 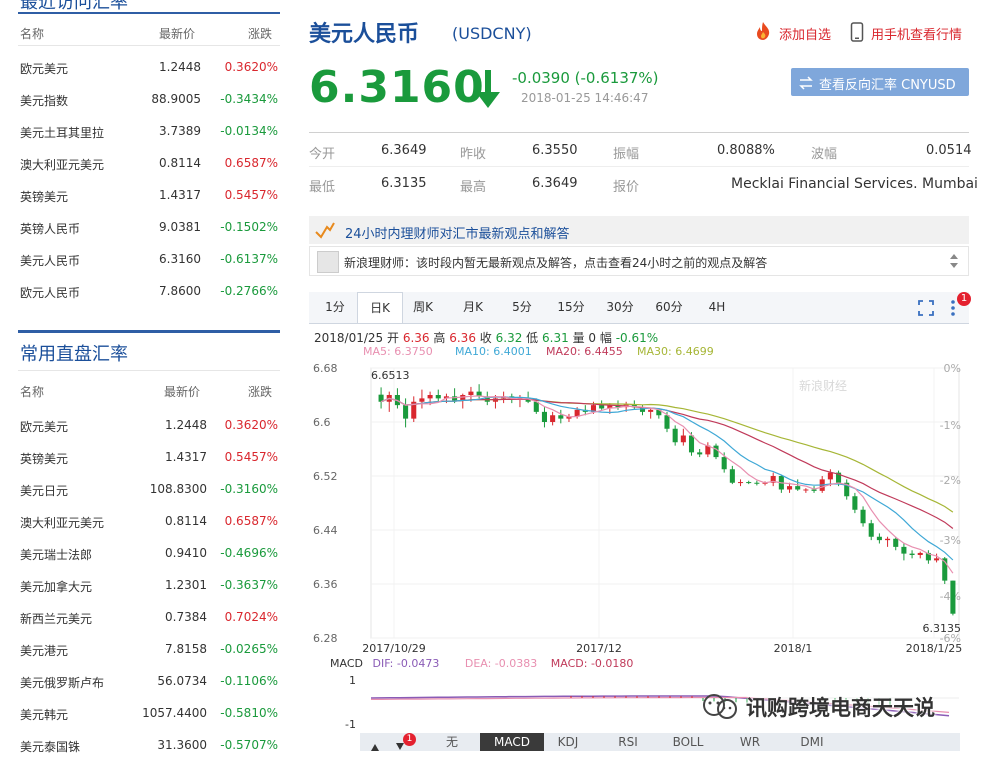 What do you see at coordinates (149, 754) in the screenshot?
I see `rate-row: 美元泰国铢 31.3600 -0.5707%` at bounding box center [149, 754].